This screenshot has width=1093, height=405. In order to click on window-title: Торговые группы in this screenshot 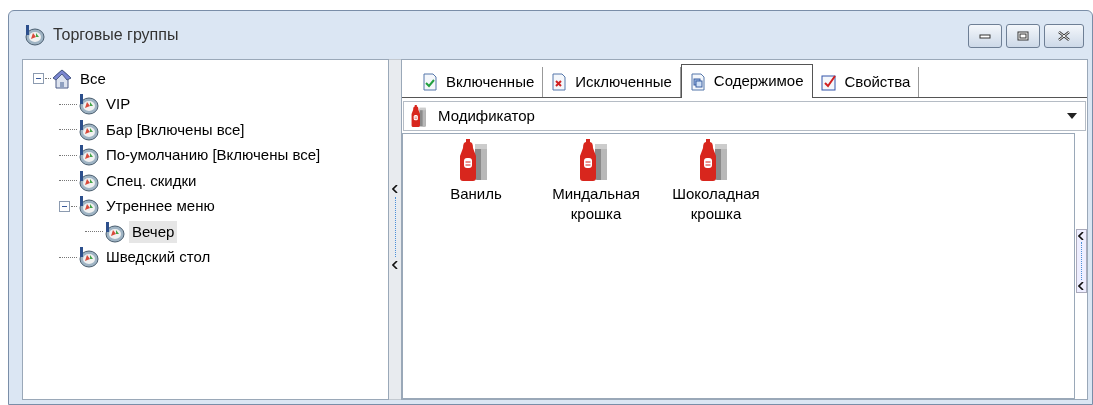, I will do `click(116, 35)`.